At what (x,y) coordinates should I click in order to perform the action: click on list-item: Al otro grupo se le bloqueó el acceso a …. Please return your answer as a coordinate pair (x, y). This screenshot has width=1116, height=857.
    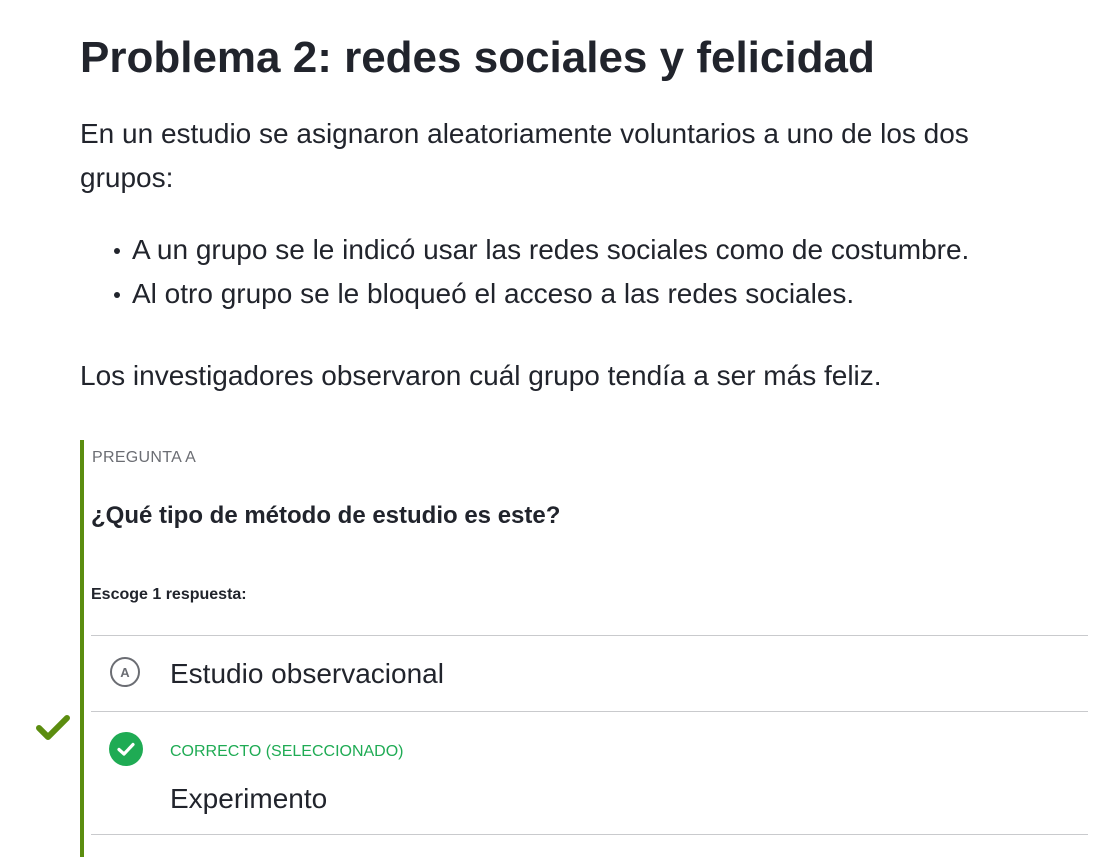
    Looking at the image, I should click on (570, 294).